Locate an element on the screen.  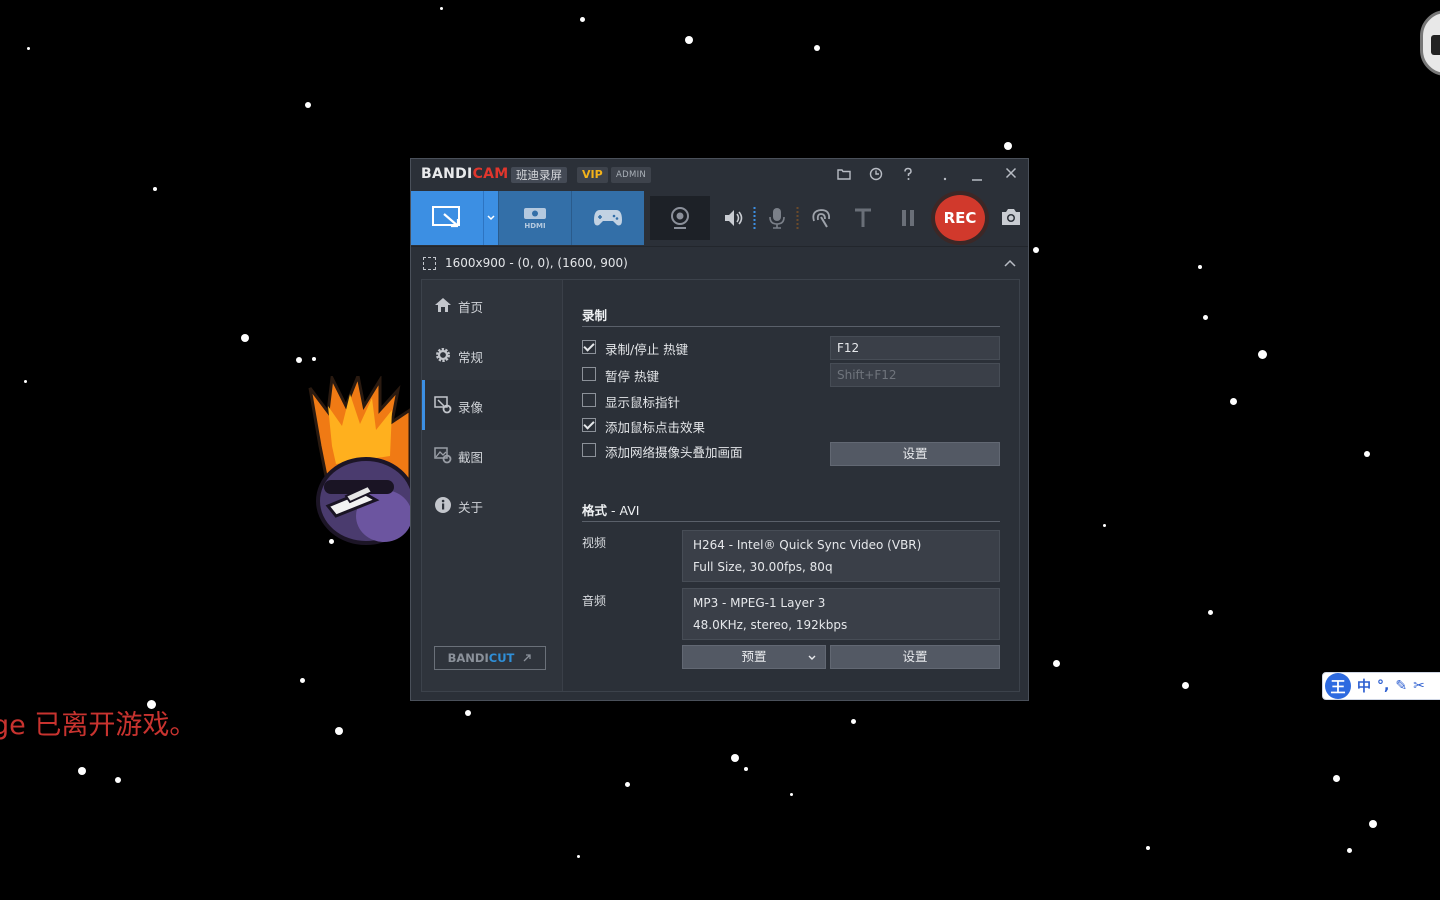
ime-punctuation-toggle: °, is located at coordinates (1383, 686).